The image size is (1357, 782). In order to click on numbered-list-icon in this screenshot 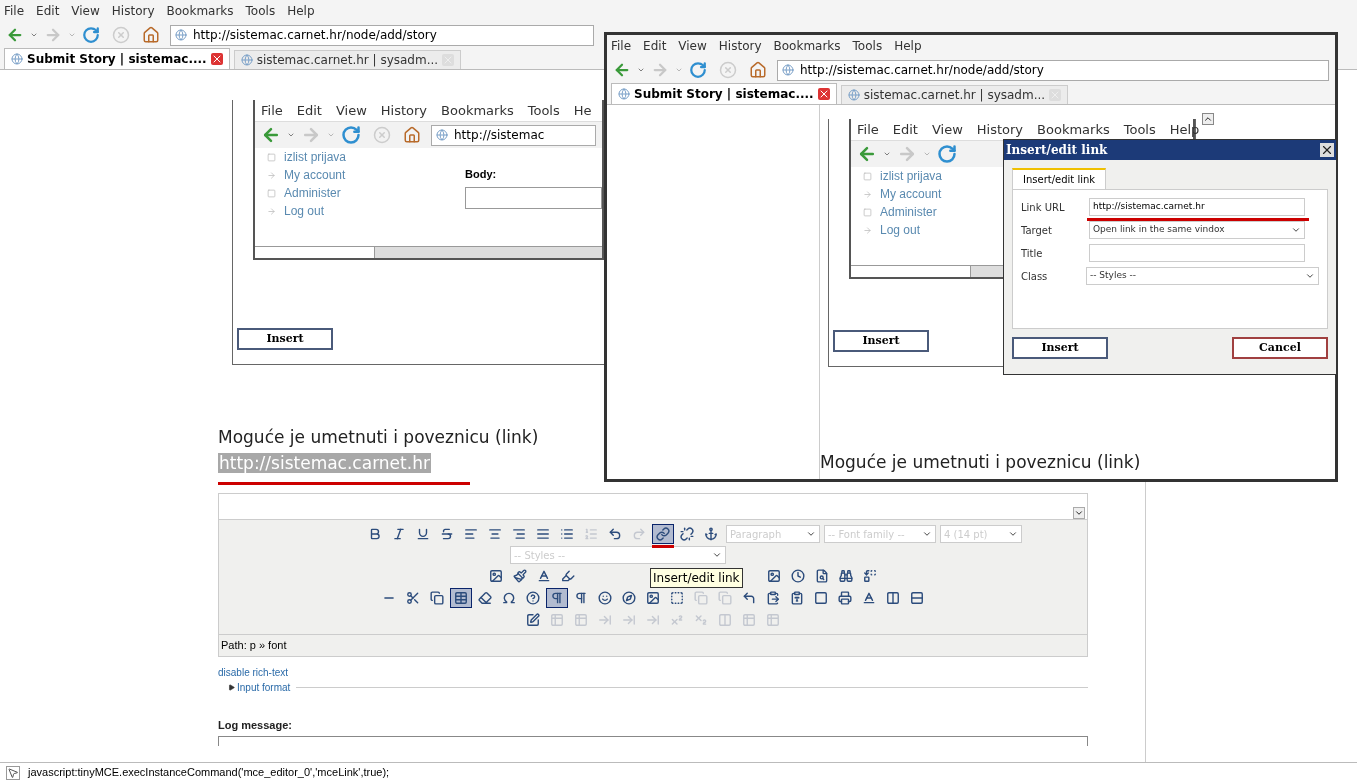, I will do `click(591, 534)`.